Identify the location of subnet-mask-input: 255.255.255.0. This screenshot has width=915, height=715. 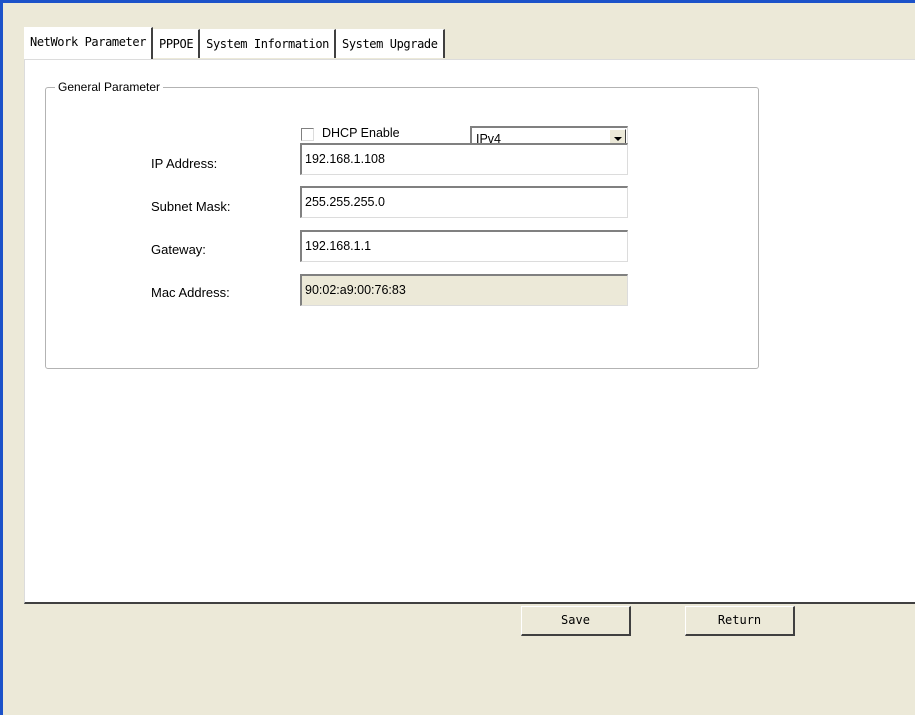
(464, 202).